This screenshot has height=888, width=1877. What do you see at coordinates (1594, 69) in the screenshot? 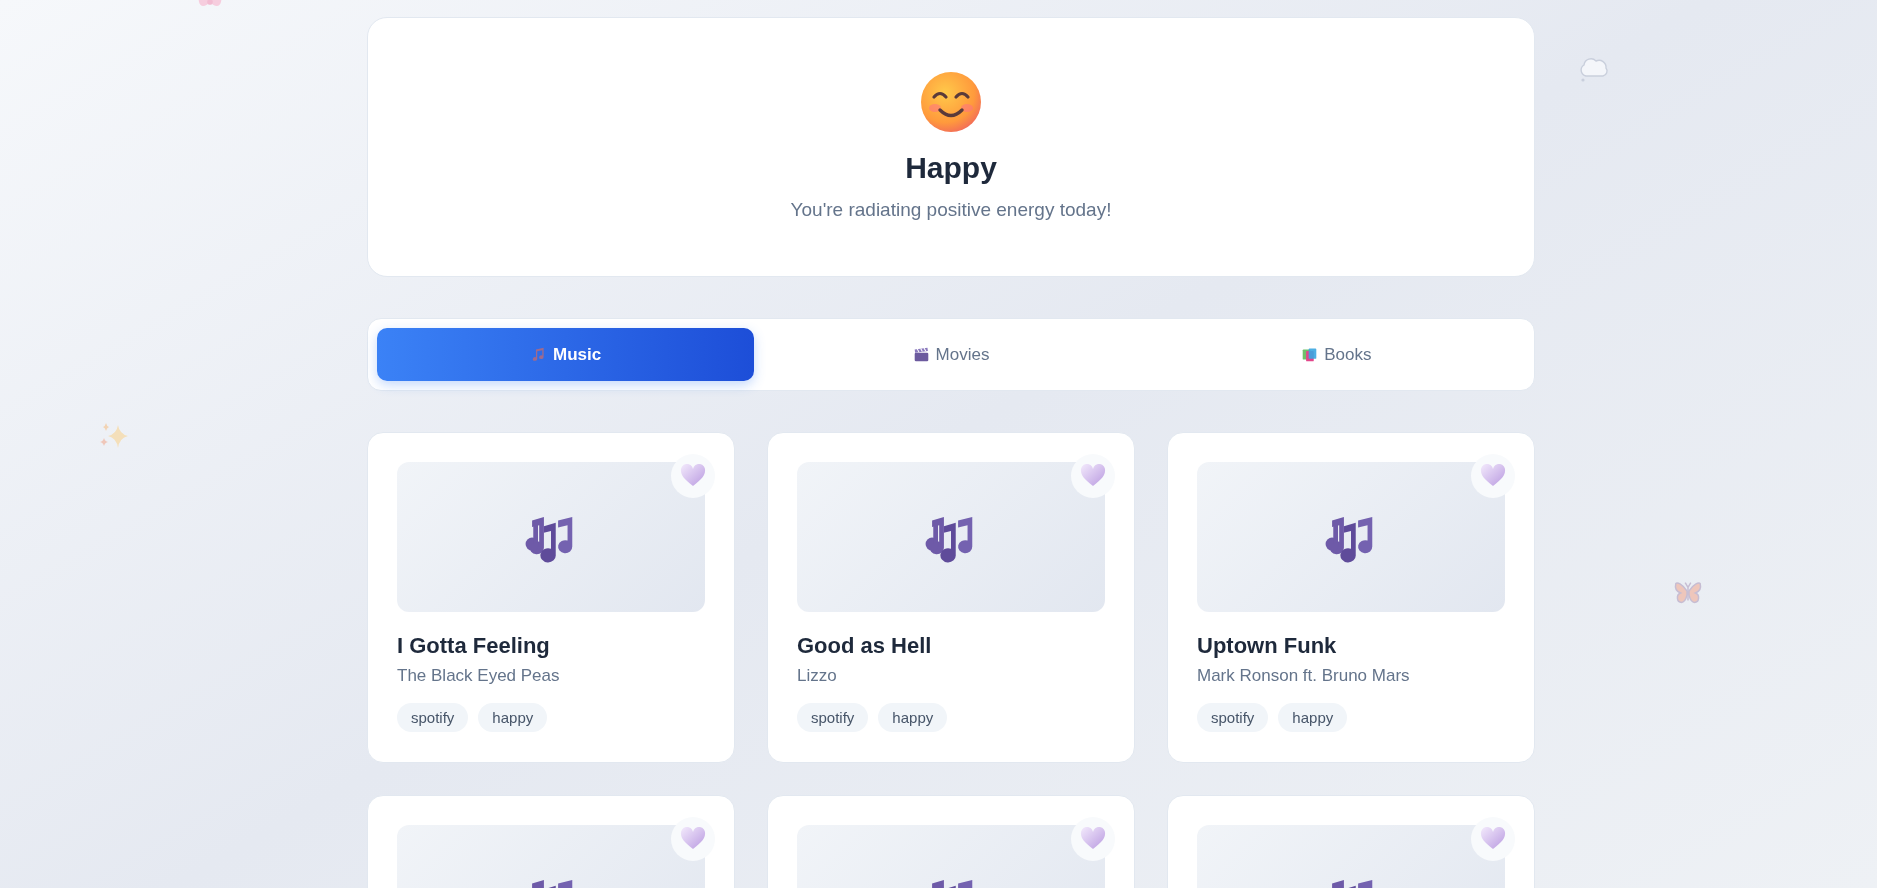
I see `cloud-icon` at bounding box center [1594, 69].